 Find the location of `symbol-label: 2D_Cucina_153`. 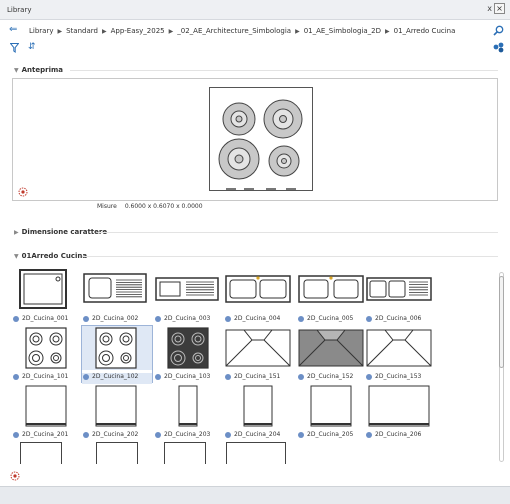

symbol-label: 2D_Cucina_153 is located at coordinates (400, 378).